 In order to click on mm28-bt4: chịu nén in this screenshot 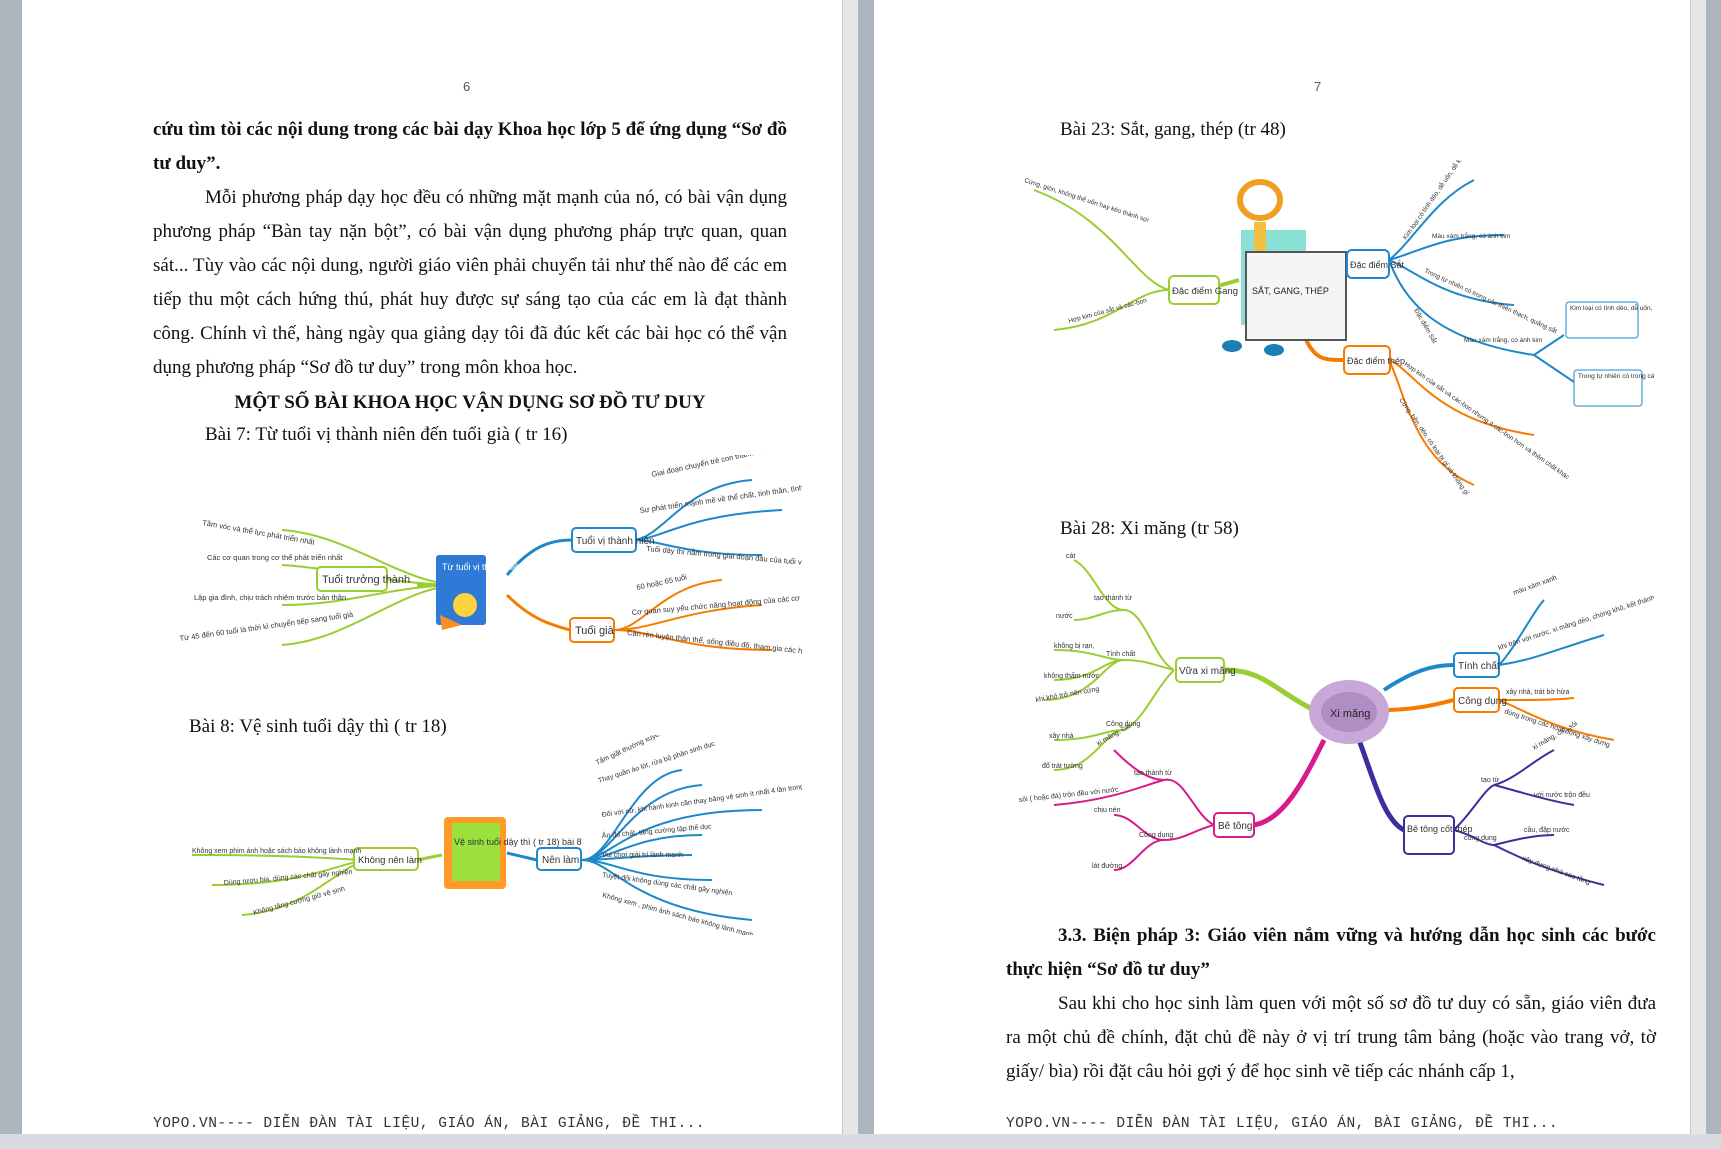, I will do `click(1107, 810)`.